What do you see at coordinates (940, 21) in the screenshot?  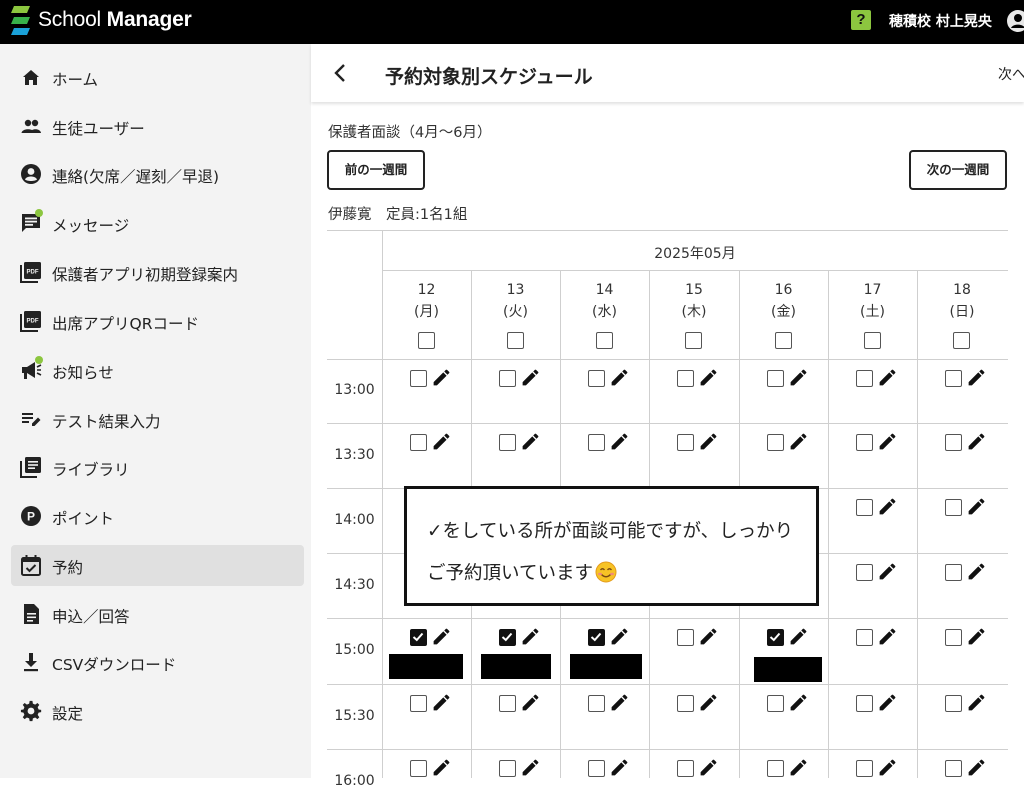 I see `user-name: 穂積校 村上晃央` at bounding box center [940, 21].